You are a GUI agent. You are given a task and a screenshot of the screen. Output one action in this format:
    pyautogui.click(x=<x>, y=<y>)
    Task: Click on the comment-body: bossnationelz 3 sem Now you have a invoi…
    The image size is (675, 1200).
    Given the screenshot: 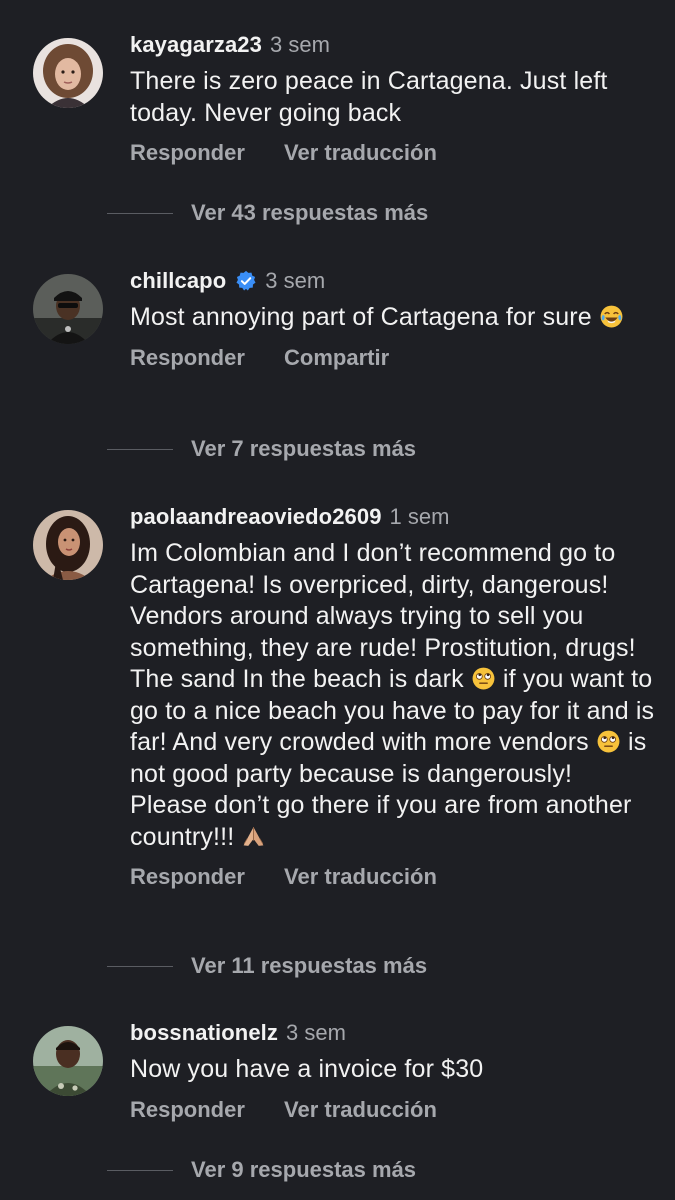 What is the action you would take?
    pyautogui.click(x=392, y=1070)
    